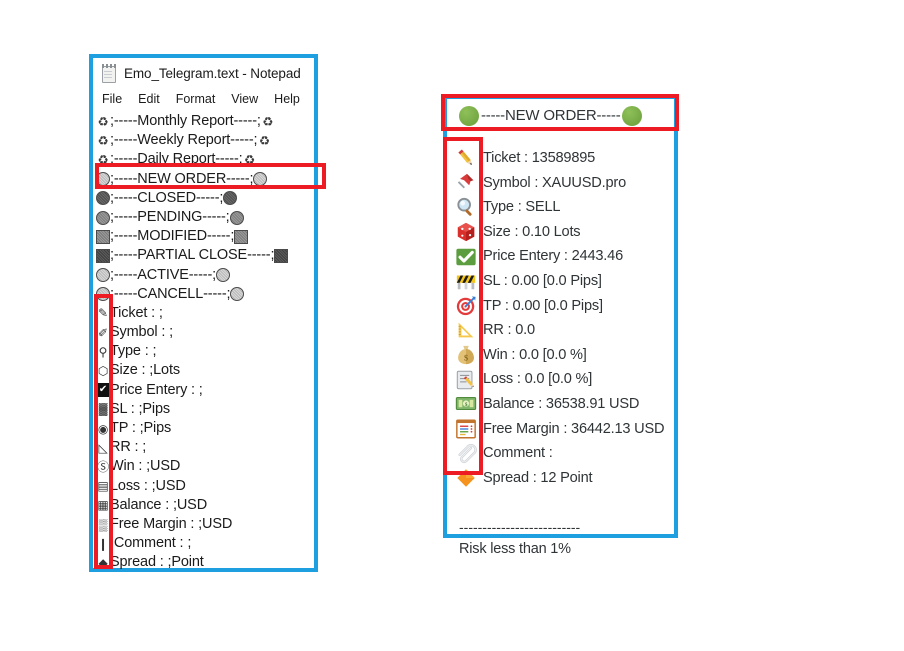  Describe the element at coordinates (287, 99) in the screenshot. I see `menu-help: Help` at that location.